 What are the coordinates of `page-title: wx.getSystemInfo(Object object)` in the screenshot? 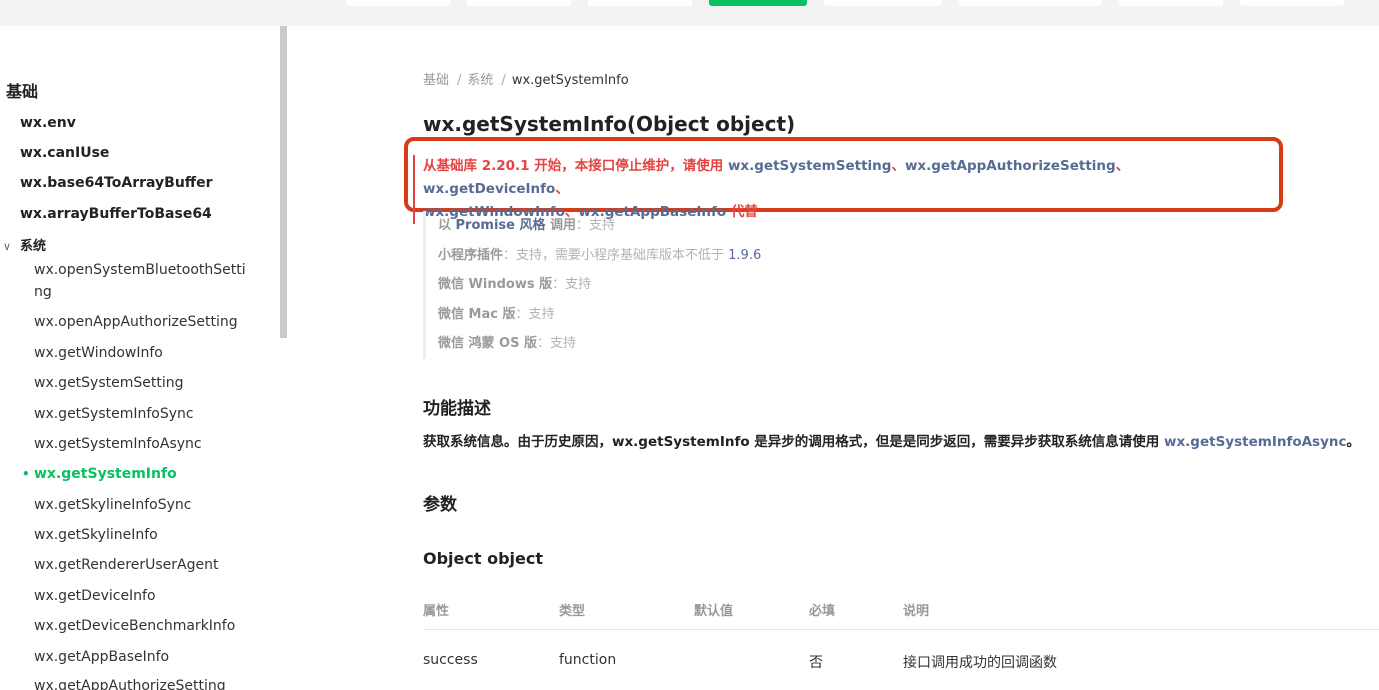 It's located at (609, 124).